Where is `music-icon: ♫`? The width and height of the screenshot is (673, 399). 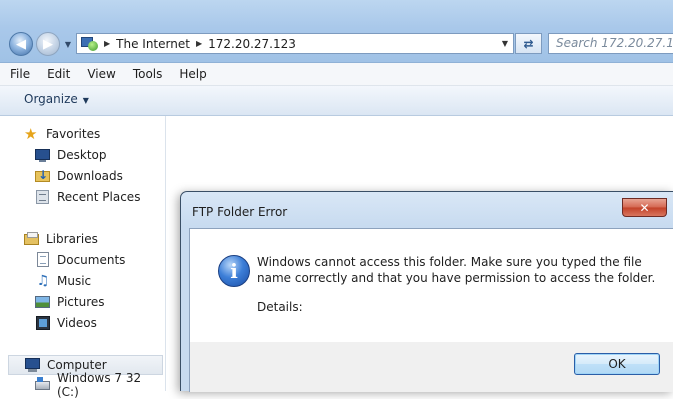 music-icon: ♫ is located at coordinates (43, 281).